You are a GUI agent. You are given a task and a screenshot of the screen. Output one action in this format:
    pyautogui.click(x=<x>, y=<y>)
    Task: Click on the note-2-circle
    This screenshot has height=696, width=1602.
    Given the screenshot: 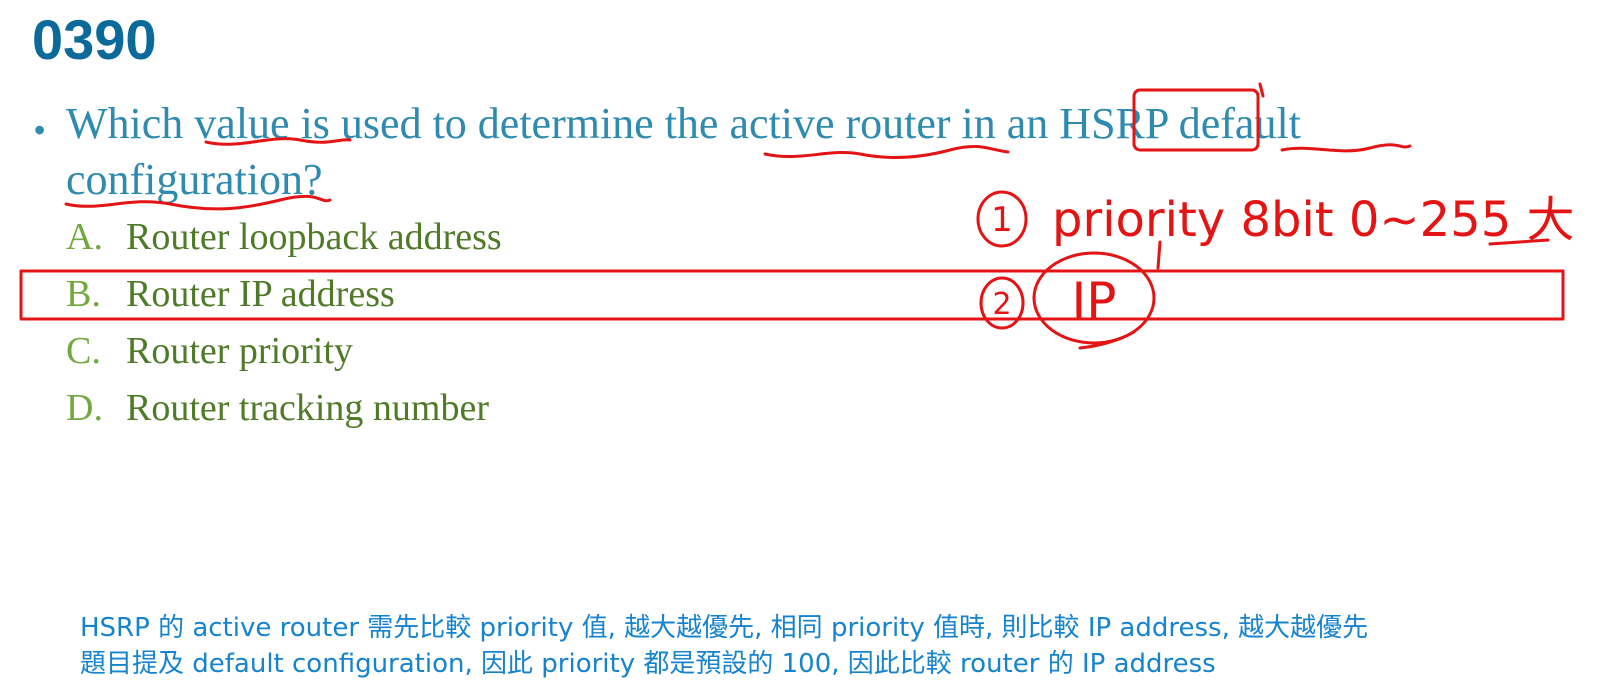 What is the action you would take?
    pyautogui.click(x=1002, y=303)
    